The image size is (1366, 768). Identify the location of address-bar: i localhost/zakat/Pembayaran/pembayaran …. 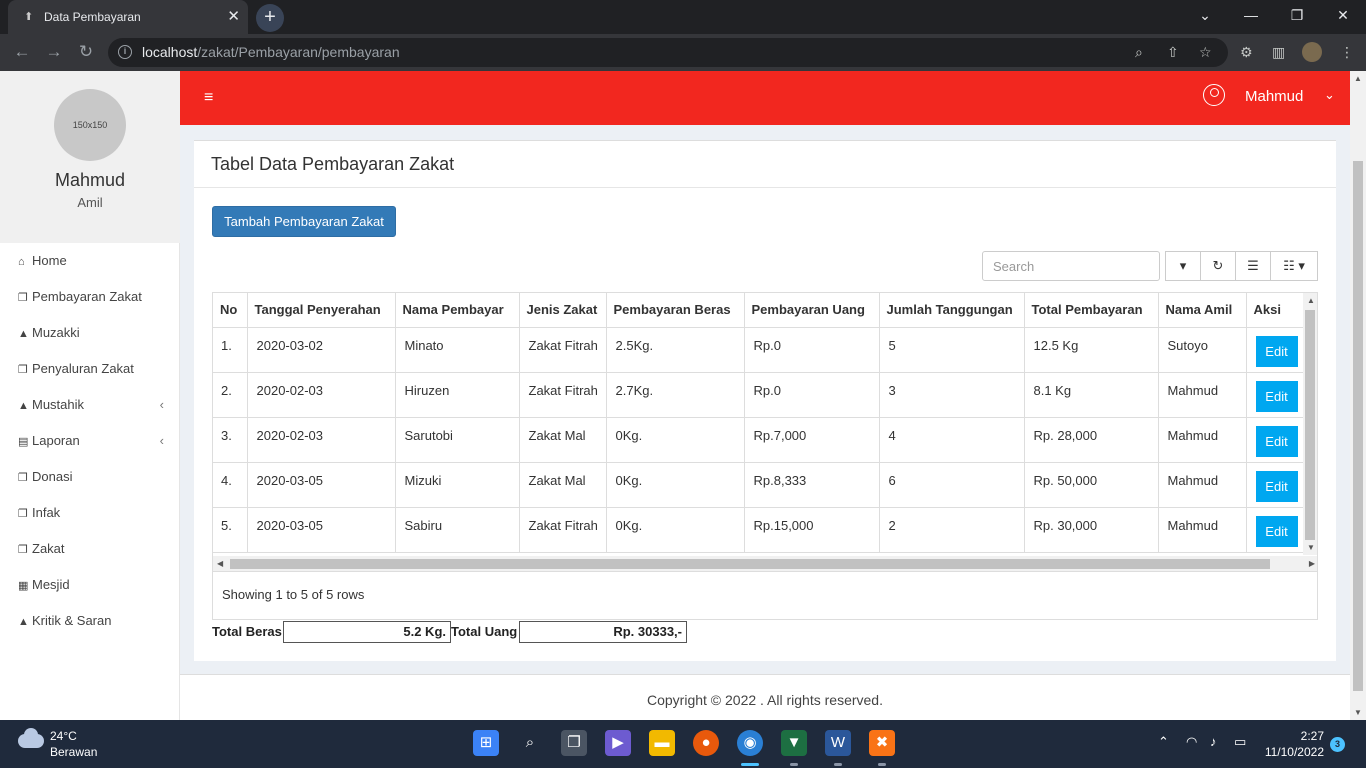
(668, 52).